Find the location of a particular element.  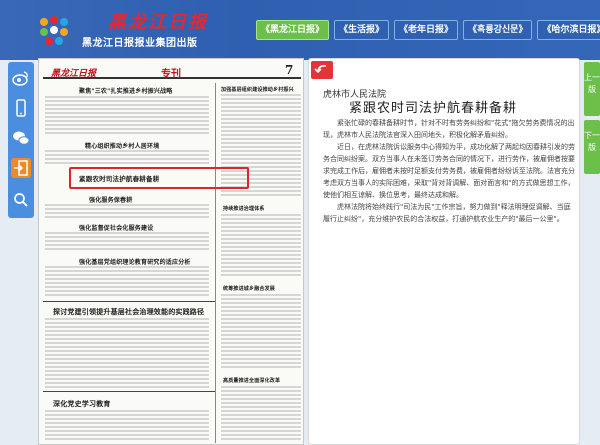

tab-senior-daily: 《老年日报》 is located at coordinates (426, 30).